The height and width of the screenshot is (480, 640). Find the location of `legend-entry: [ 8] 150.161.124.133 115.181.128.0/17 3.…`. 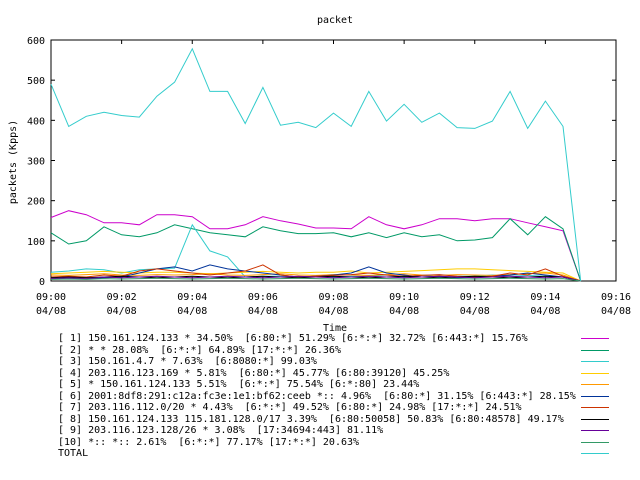

legend-entry: [ 8] 150.161.124.133 115.181.128.0/17 3.… is located at coordinates (343, 420).